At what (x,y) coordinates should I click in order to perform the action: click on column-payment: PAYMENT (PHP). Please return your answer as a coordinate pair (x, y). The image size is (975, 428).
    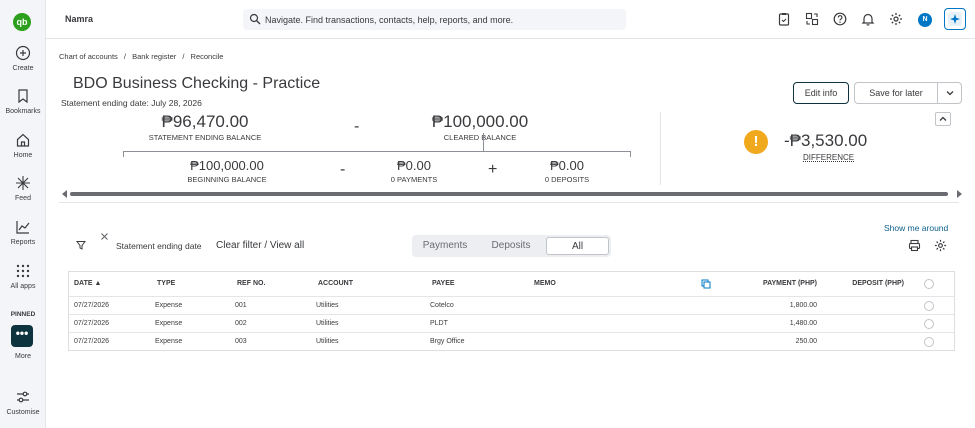
    Looking at the image, I should click on (777, 283).